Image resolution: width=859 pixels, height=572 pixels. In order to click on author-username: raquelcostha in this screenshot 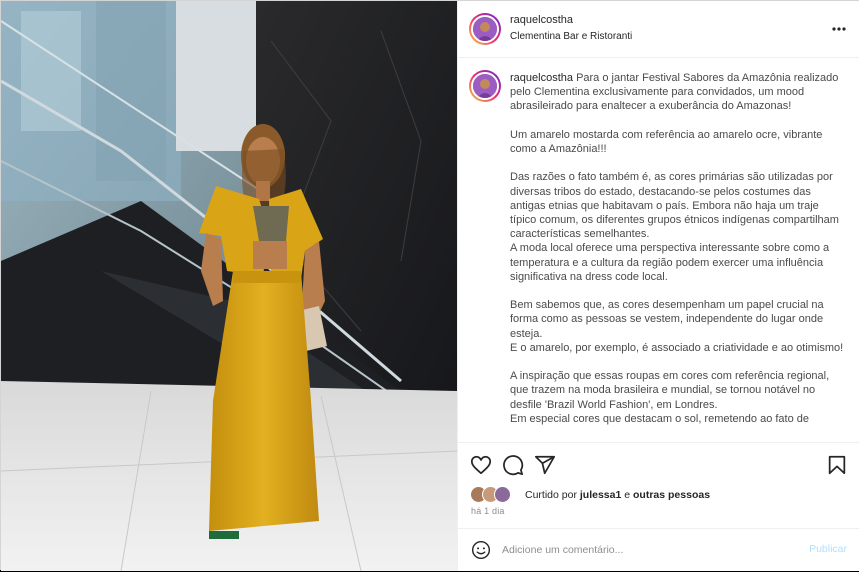, I will do `click(541, 20)`.